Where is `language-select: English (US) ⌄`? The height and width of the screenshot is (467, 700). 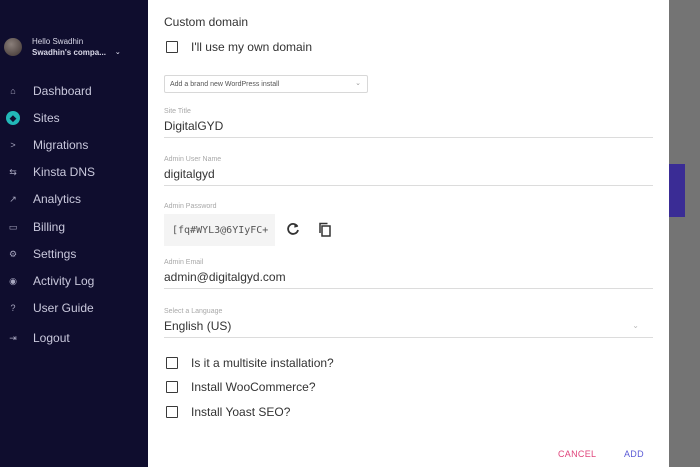
language-select: English (US) ⌄ is located at coordinates (408, 328).